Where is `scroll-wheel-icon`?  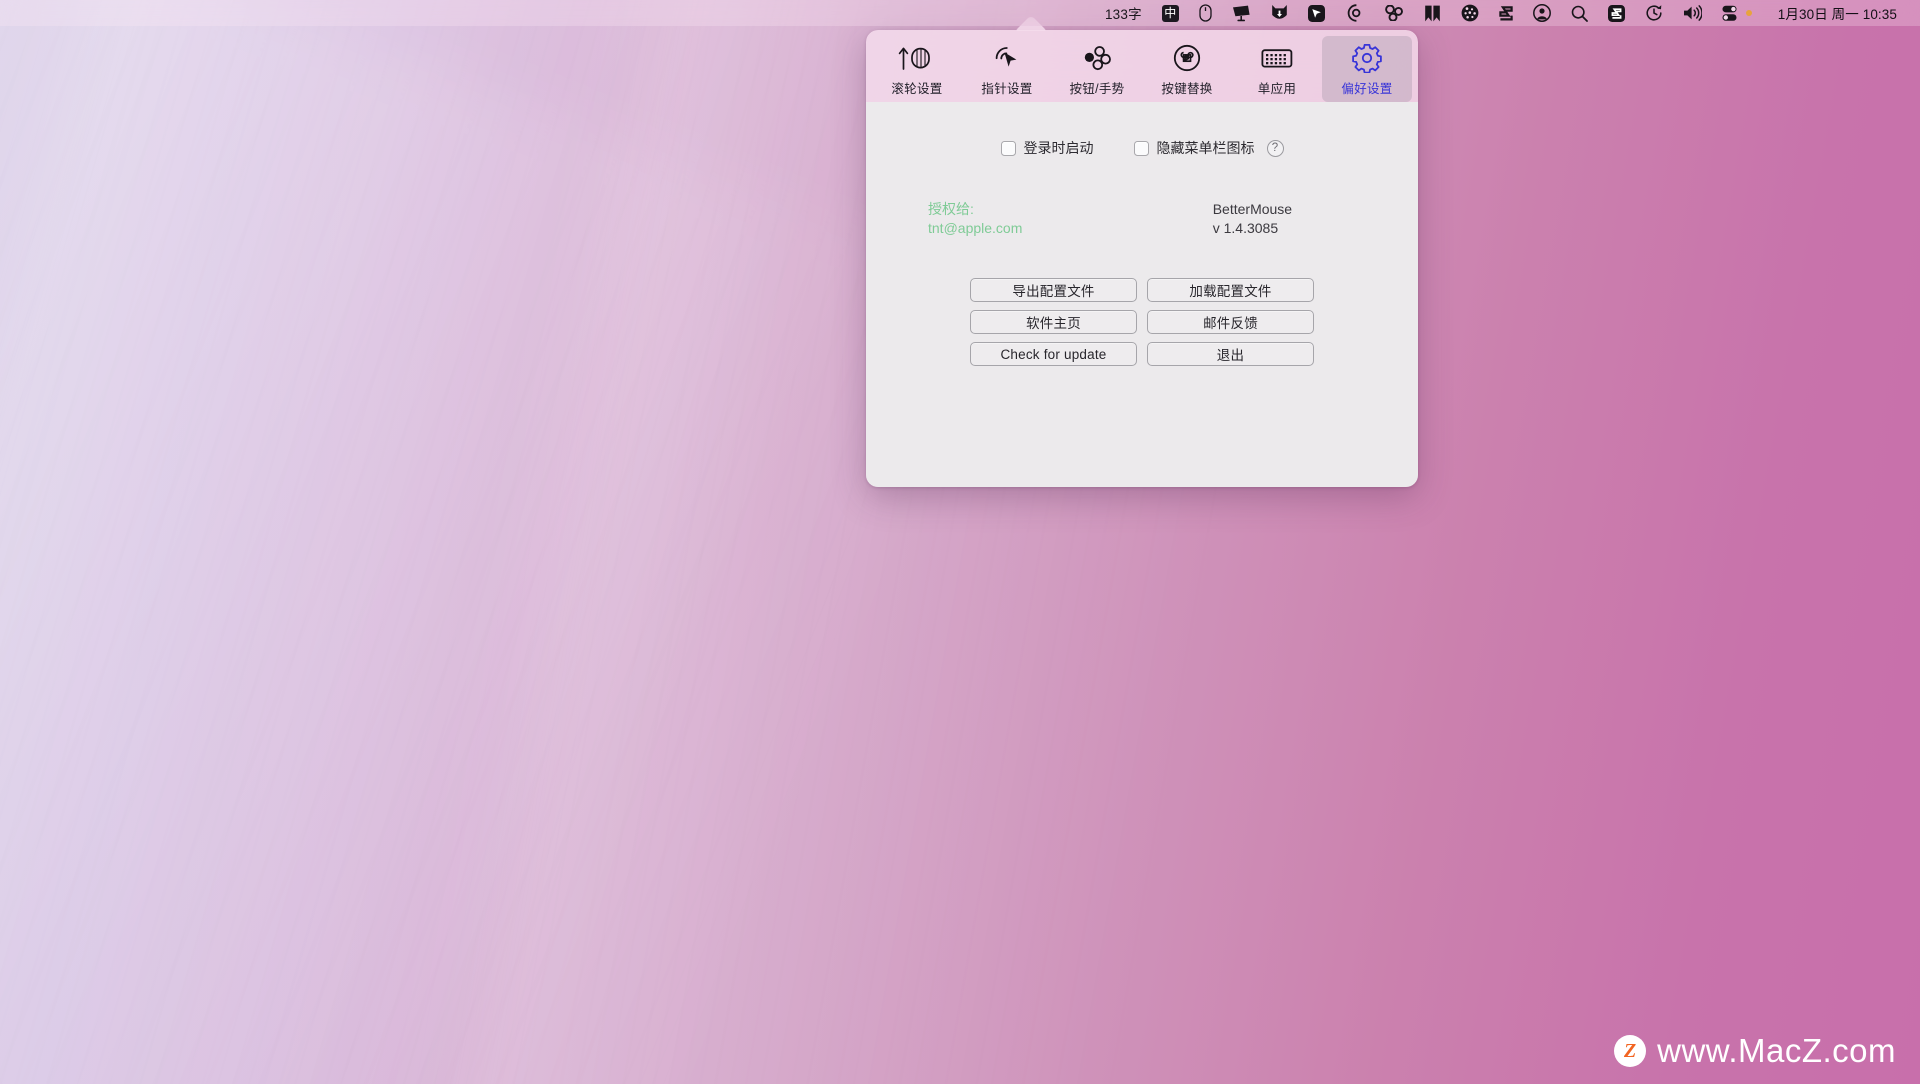
scroll-wheel-icon is located at coordinates (917, 58).